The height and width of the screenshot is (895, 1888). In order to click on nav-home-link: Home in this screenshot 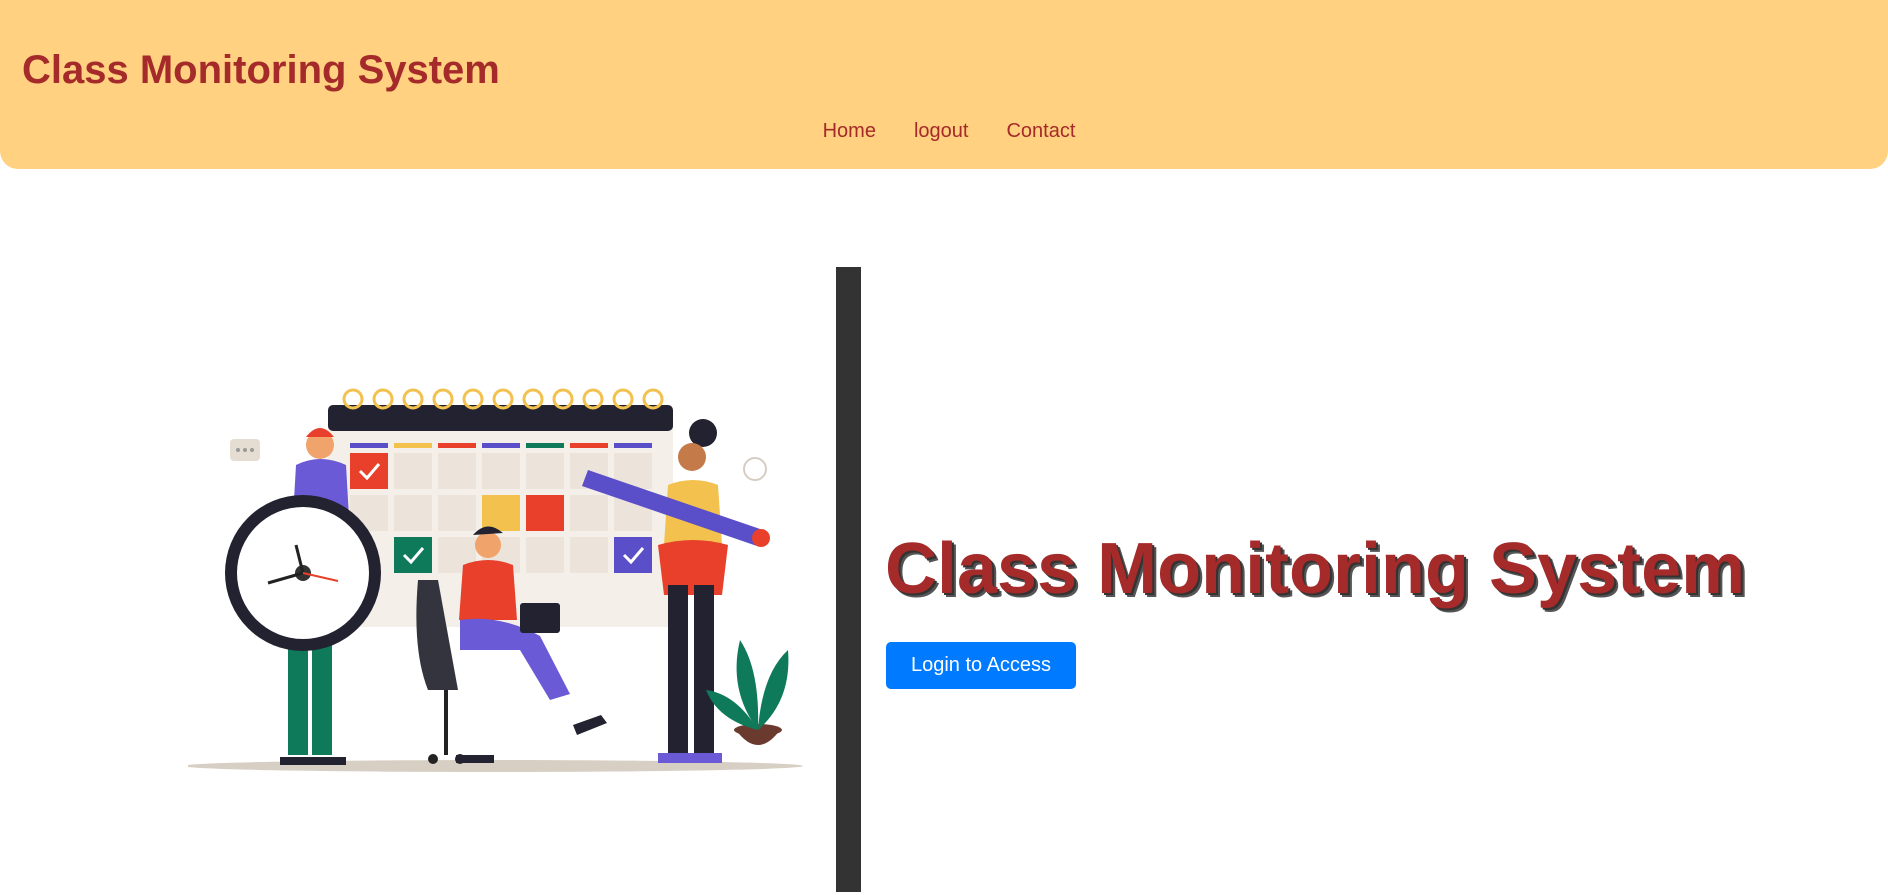, I will do `click(849, 131)`.